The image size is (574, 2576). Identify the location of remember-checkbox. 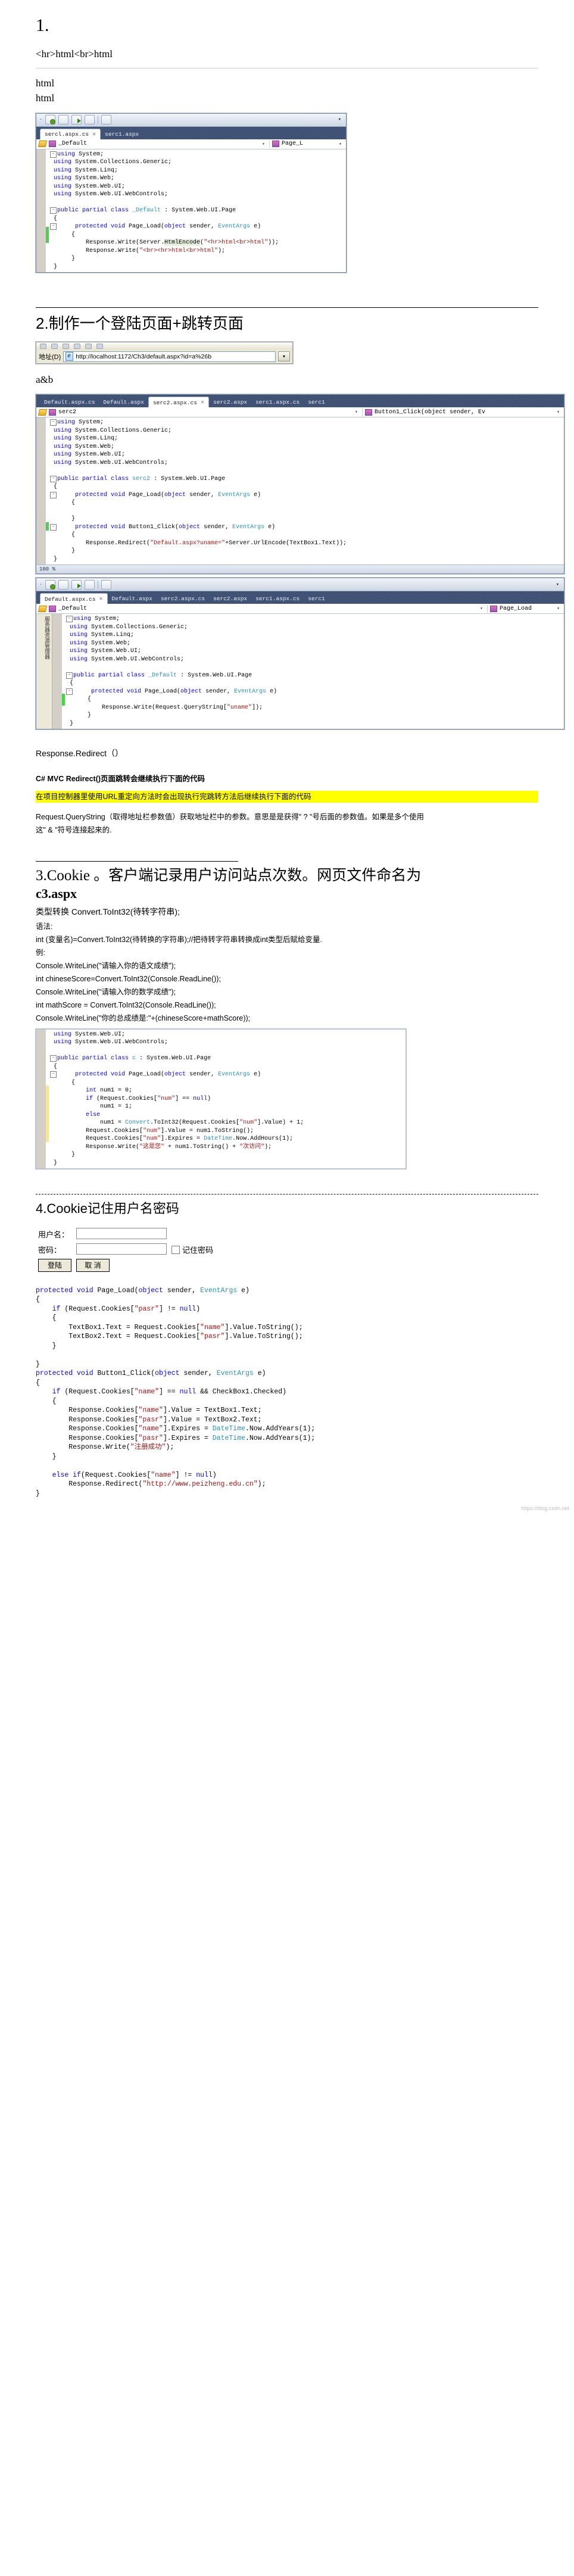
(175, 1250).